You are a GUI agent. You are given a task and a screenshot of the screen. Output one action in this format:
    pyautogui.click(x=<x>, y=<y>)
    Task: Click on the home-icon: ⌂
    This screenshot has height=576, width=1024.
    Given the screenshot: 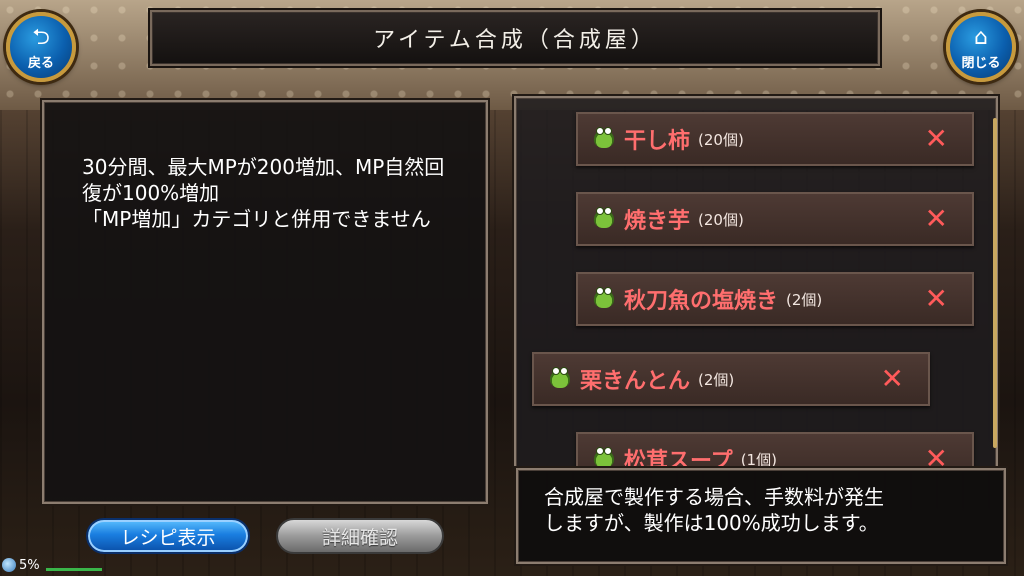 What is the action you would take?
    pyautogui.click(x=981, y=37)
    